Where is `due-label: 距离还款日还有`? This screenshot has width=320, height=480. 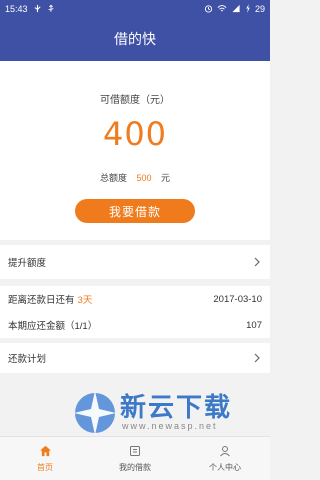
due-label: 距离还款日还有 is located at coordinates (41, 300).